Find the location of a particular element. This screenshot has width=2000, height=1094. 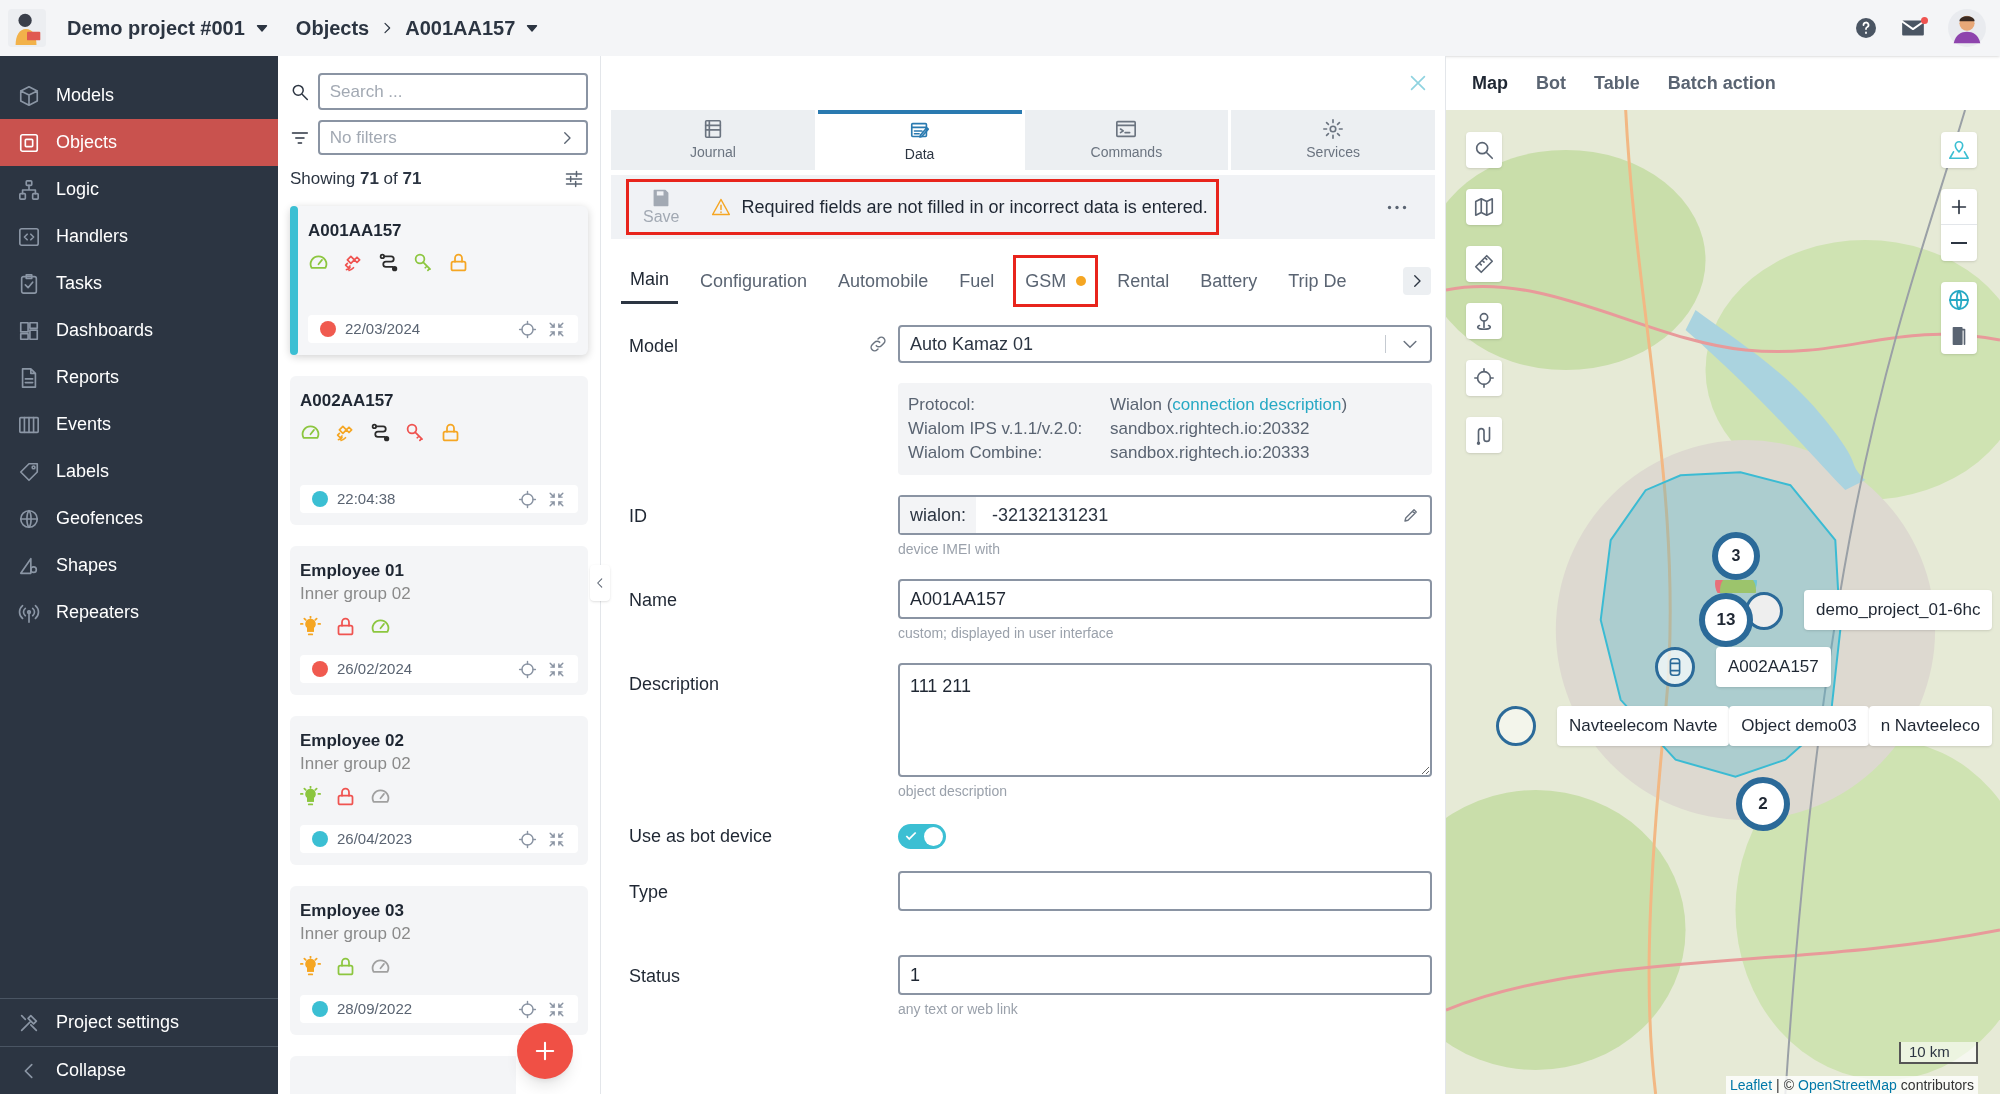

panel-tab: Commands is located at coordinates (1126, 140).